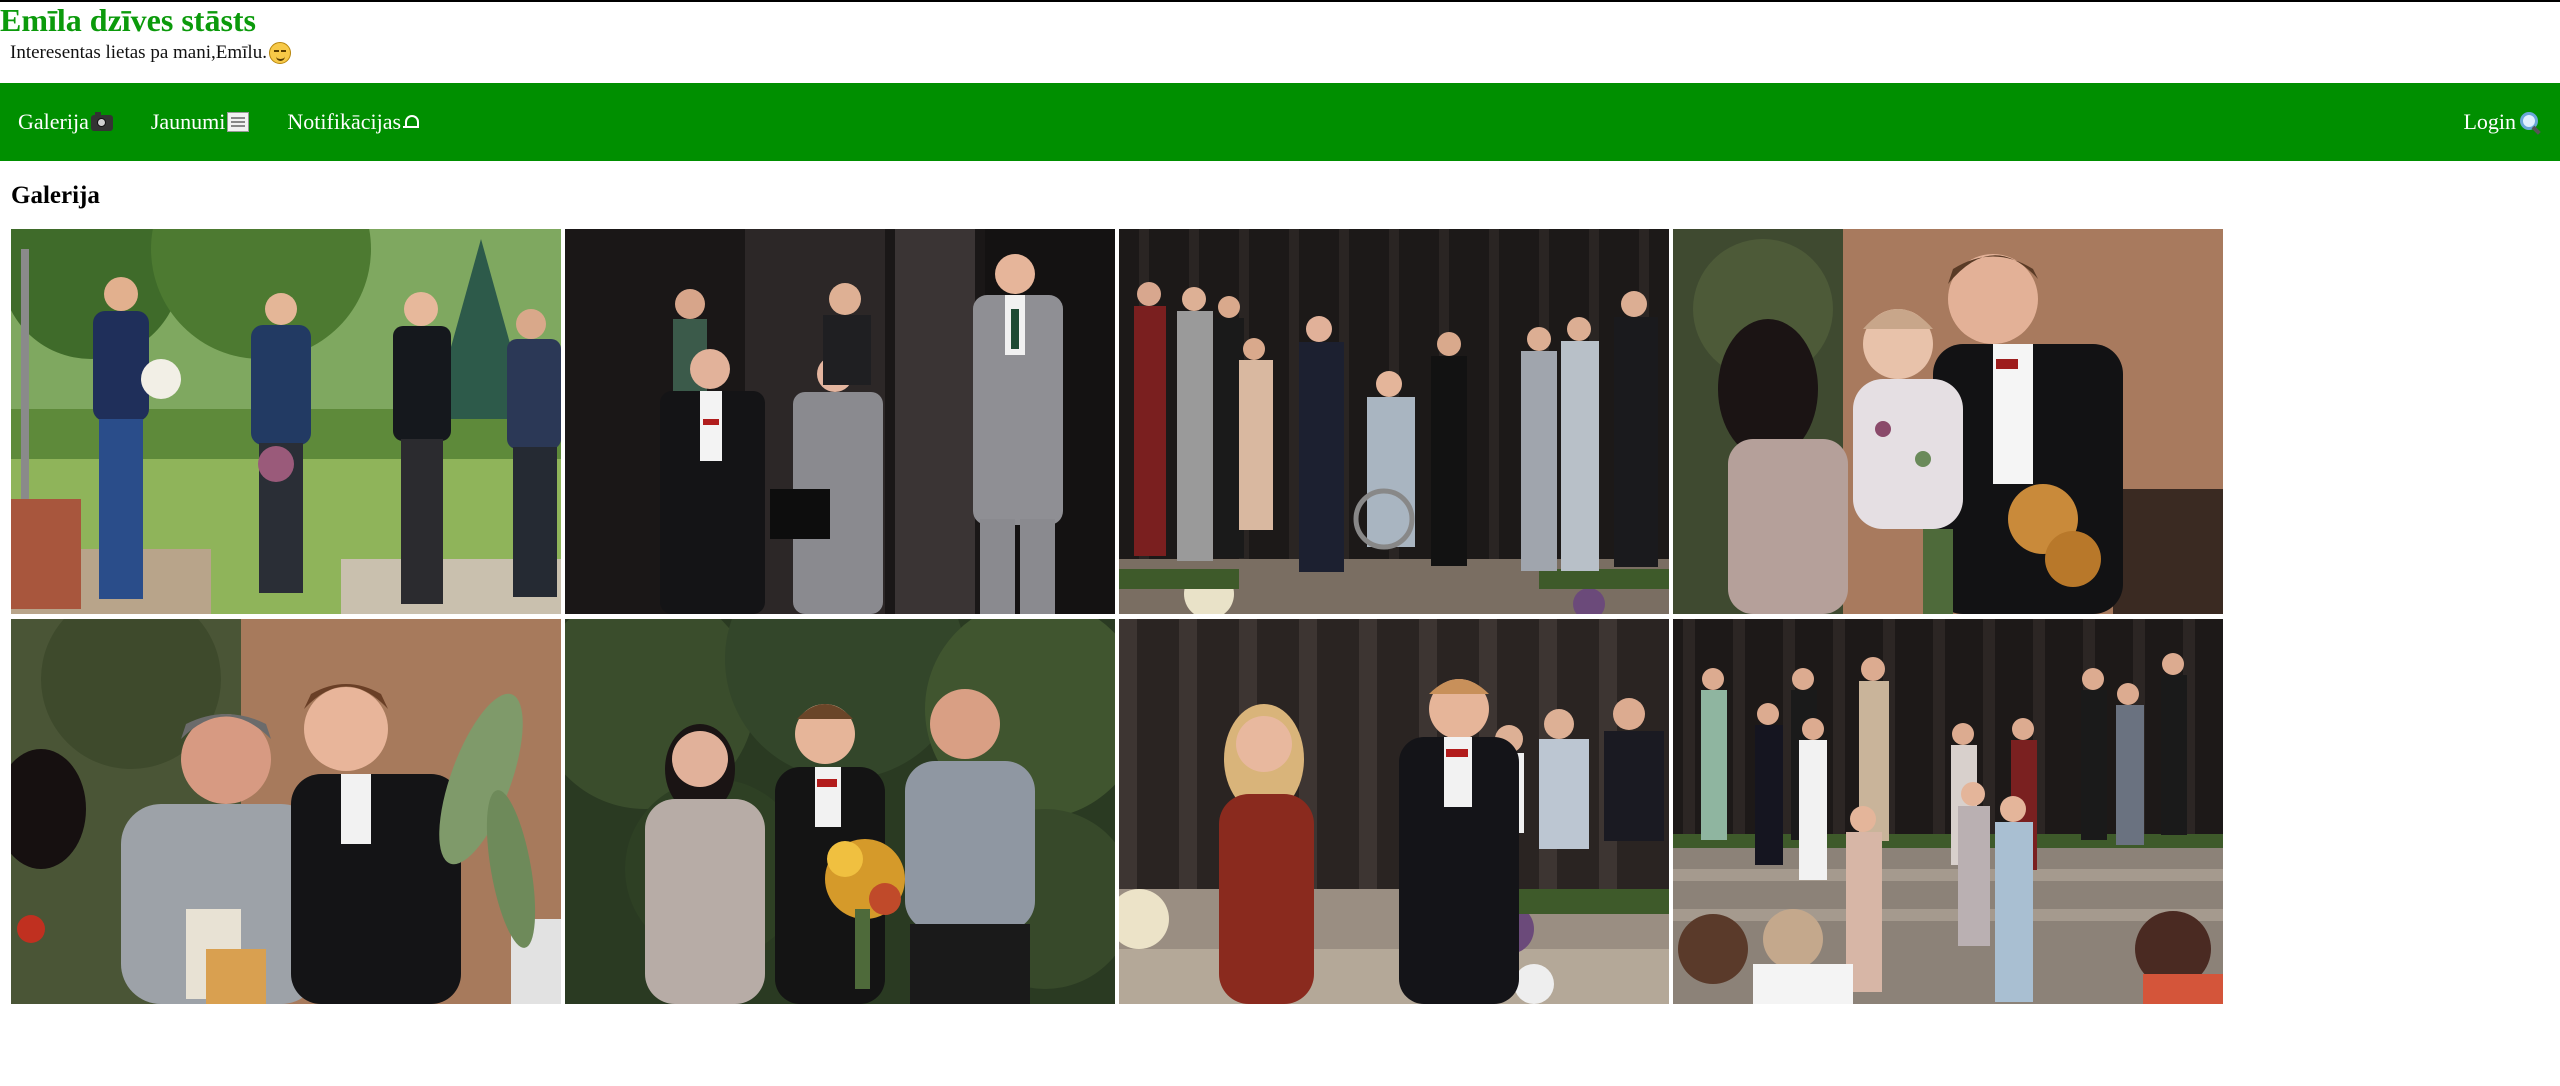 The image size is (2560, 1086). What do you see at coordinates (1394, 811) in the screenshot?
I see `gallery-photo-dance` at bounding box center [1394, 811].